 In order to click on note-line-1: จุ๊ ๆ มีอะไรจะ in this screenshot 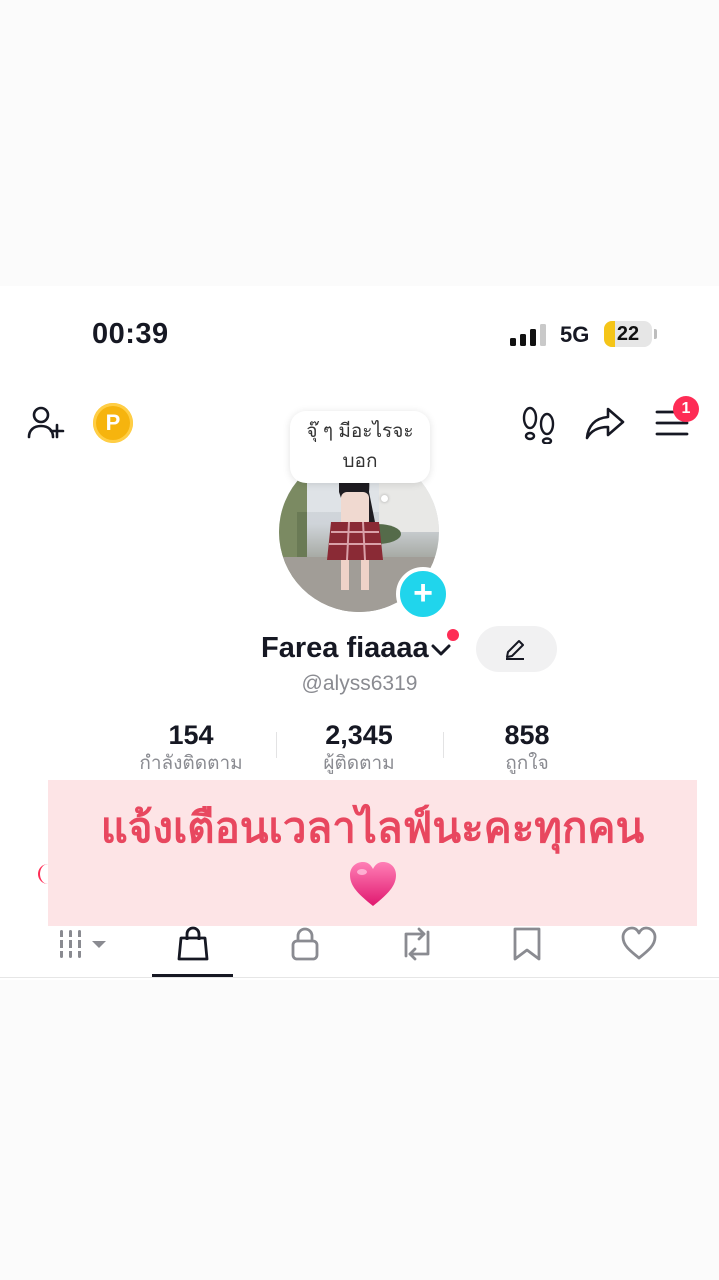, I will do `click(360, 431)`.